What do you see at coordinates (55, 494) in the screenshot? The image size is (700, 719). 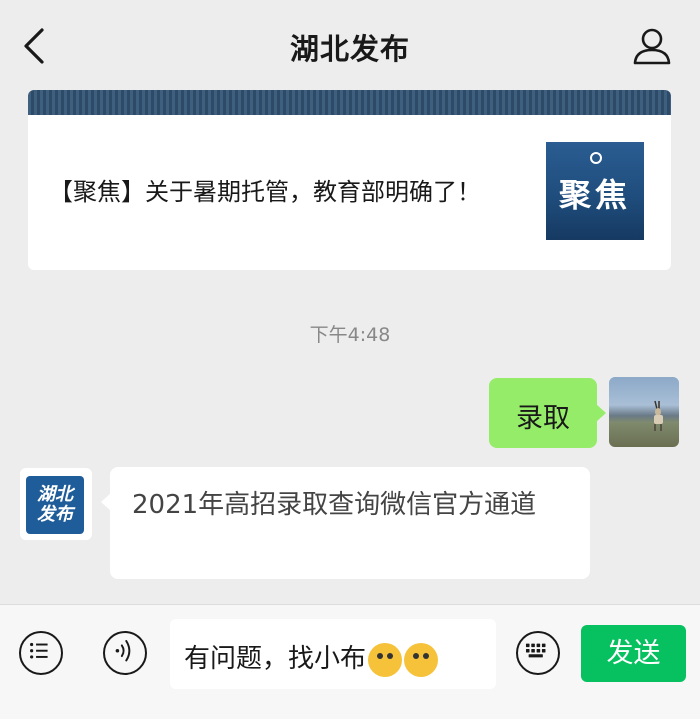 I see `avatar-text-line1: 湖北` at bounding box center [55, 494].